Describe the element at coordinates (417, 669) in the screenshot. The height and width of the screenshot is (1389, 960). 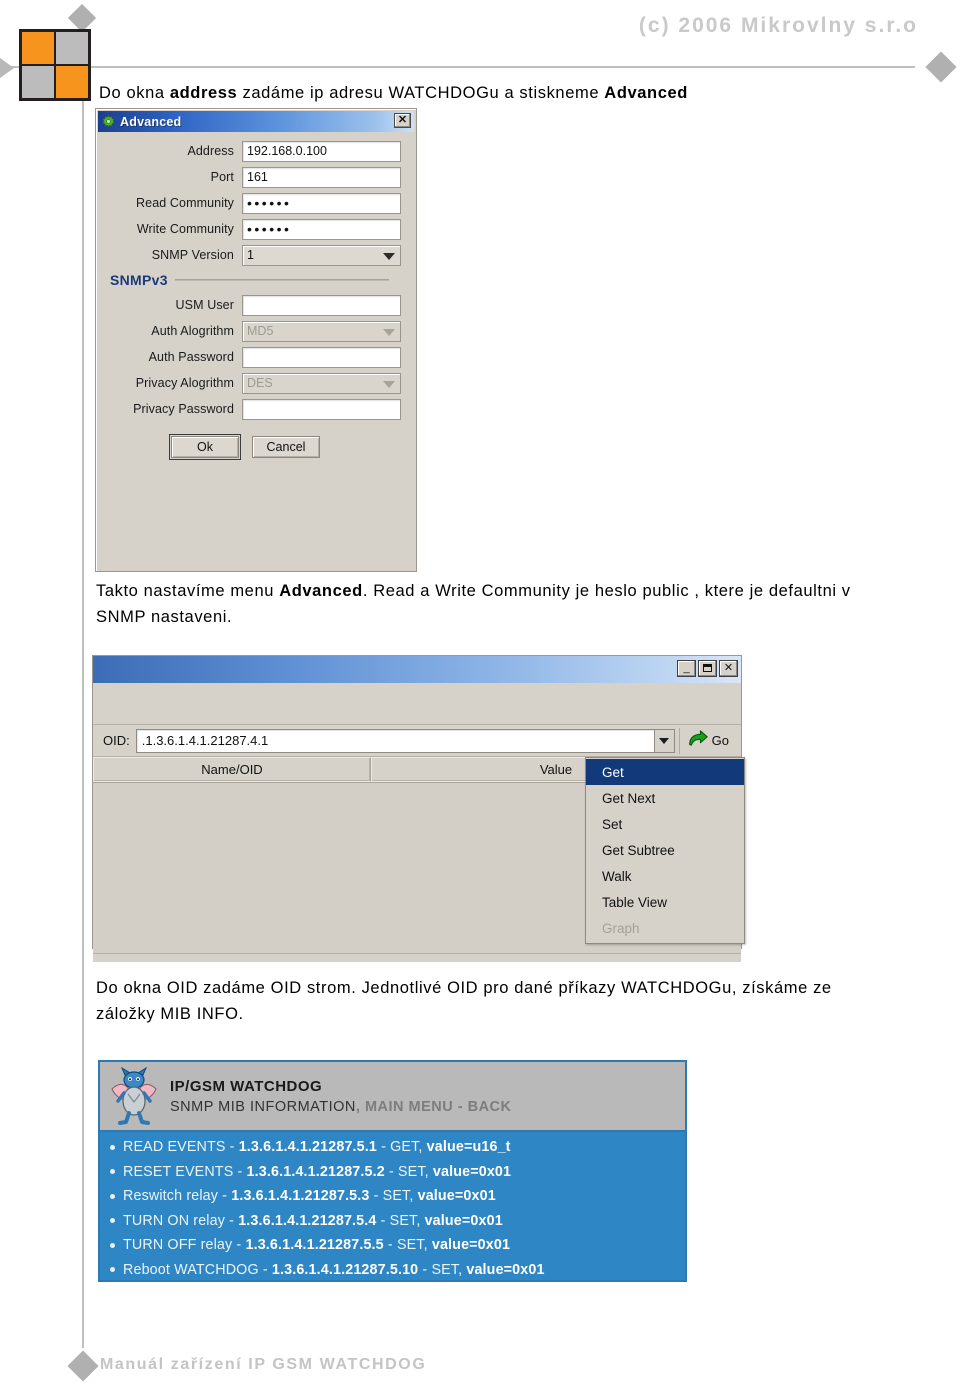
I see `mib-titlebar: _ ✕` at that location.